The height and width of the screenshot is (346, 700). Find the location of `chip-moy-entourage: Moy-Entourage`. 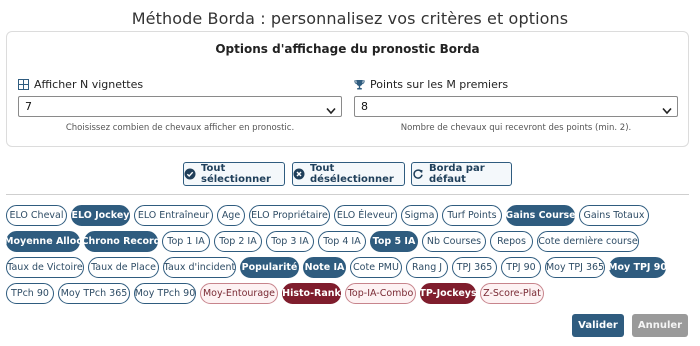

chip-moy-entourage: Moy-Entourage is located at coordinates (239, 293).